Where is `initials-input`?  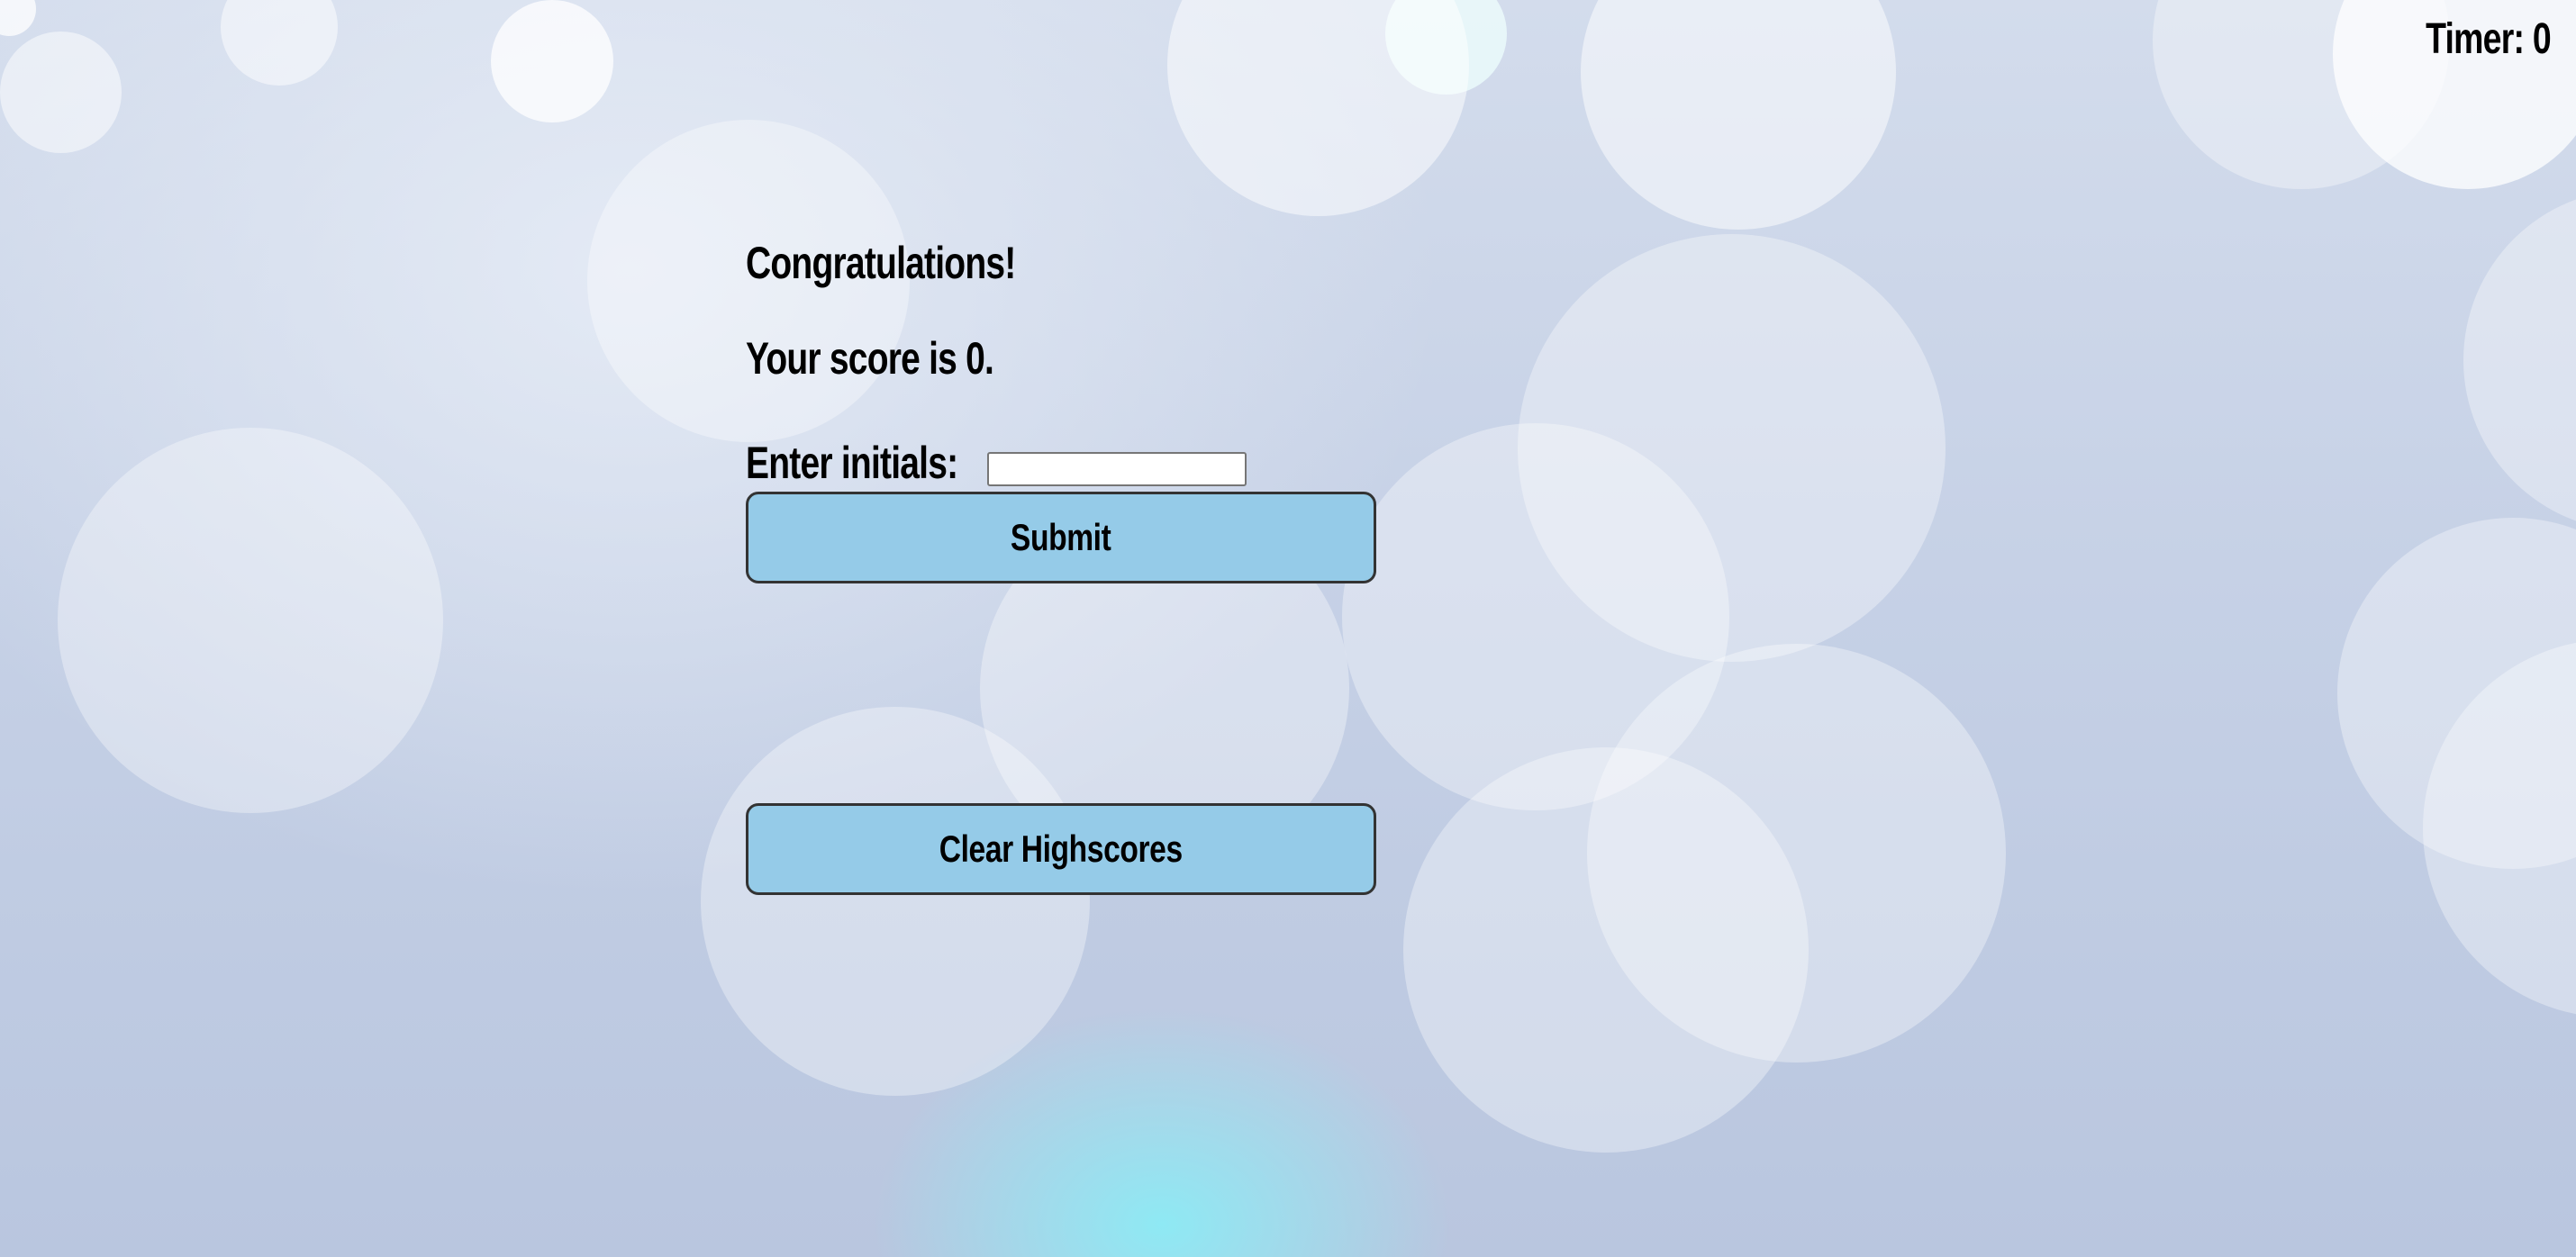 initials-input is located at coordinates (1117, 469).